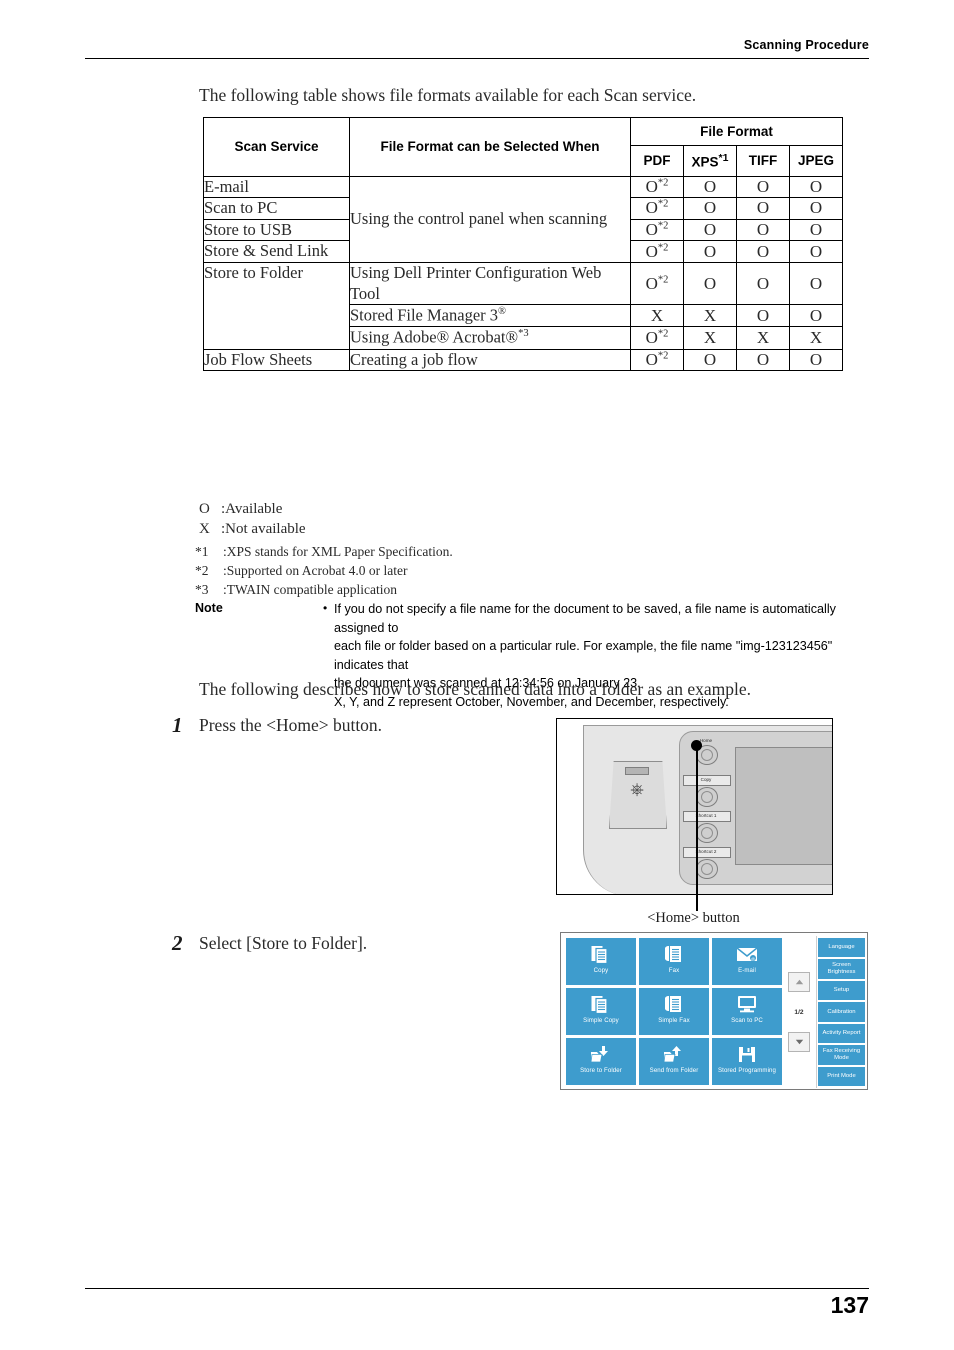 The image size is (954, 1350). What do you see at coordinates (202, 590) in the screenshot?
I see `footnote-key: *3` at bounding box center [202, 590].